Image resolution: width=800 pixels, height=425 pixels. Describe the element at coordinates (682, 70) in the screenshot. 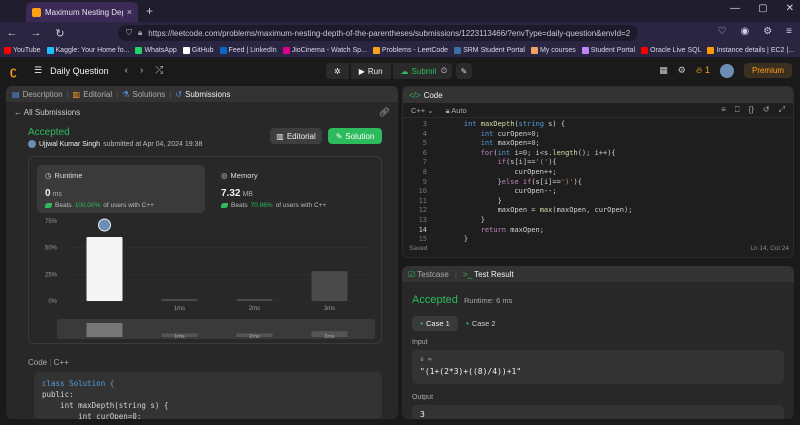

I see `settings-icon: ⚙` at that location.